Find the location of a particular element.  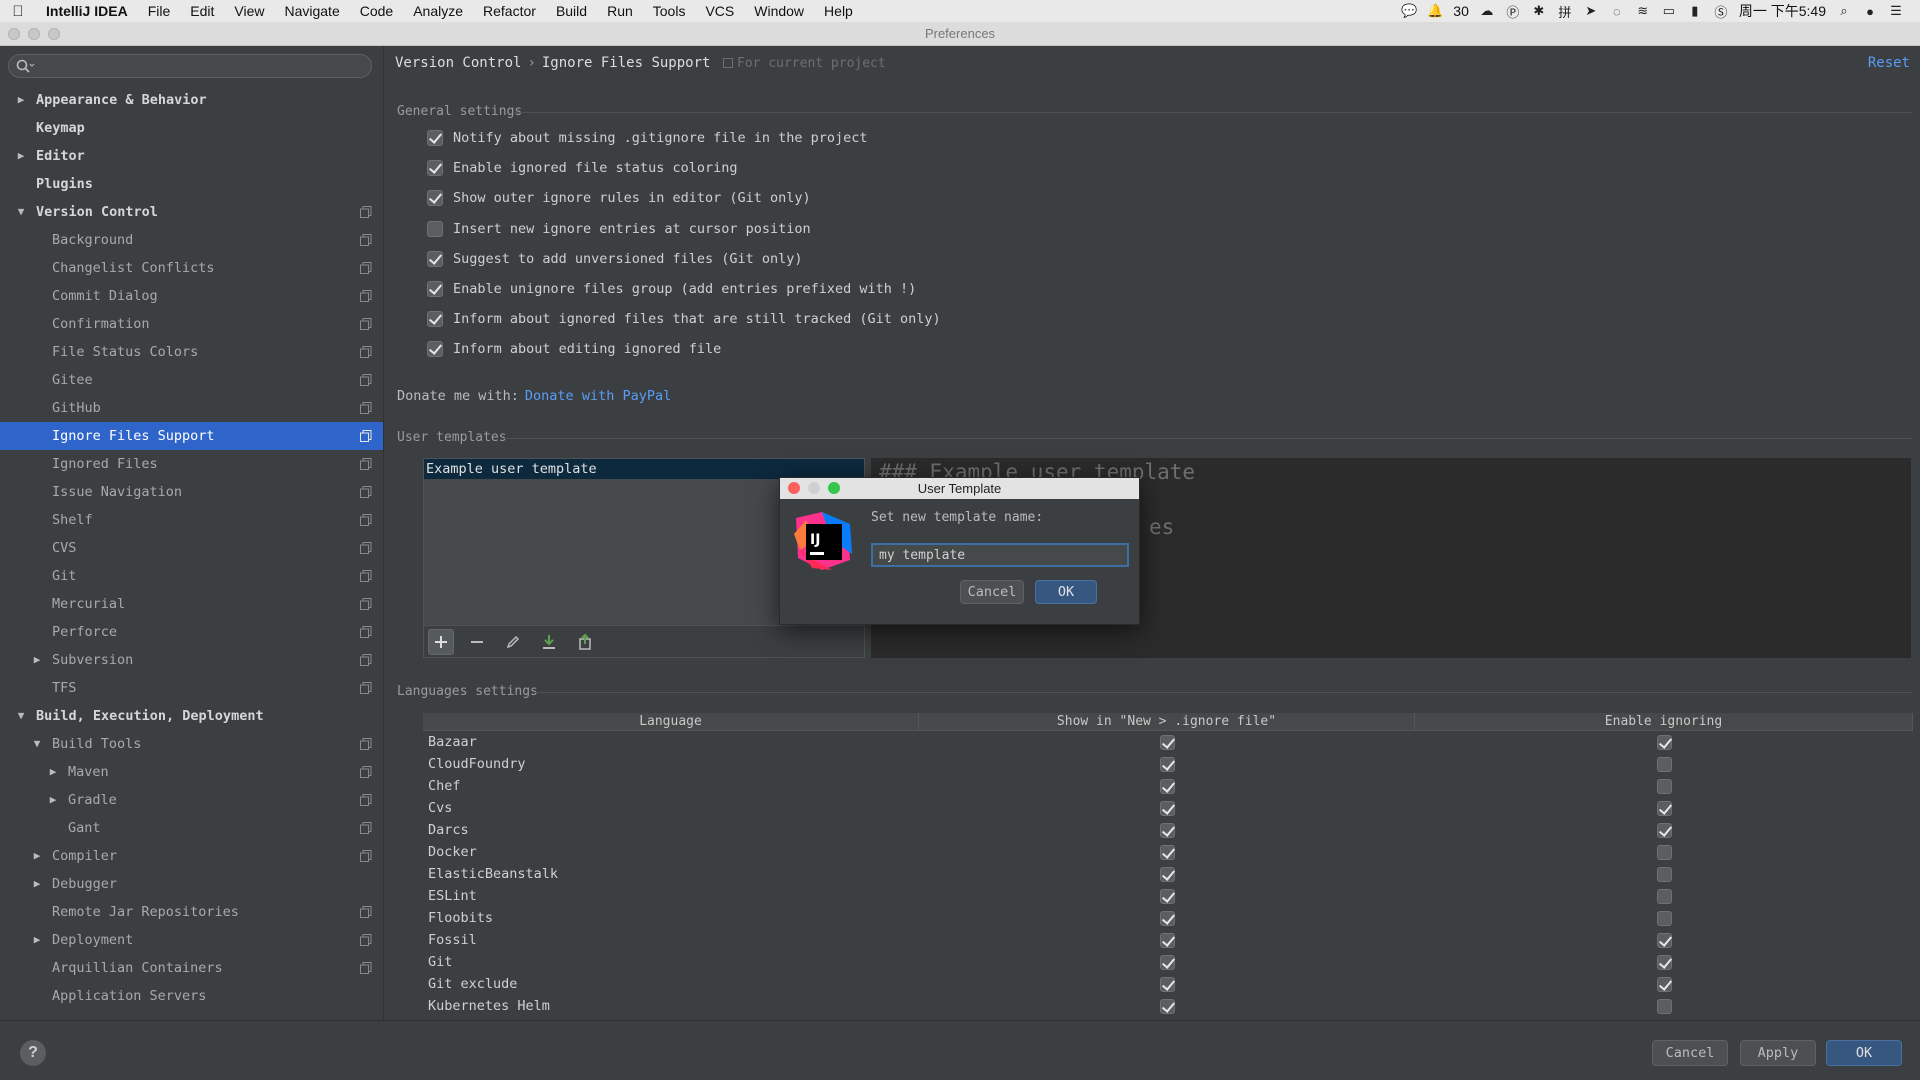

cancel-button: Cancel is located at coordinates (1690, 1053).